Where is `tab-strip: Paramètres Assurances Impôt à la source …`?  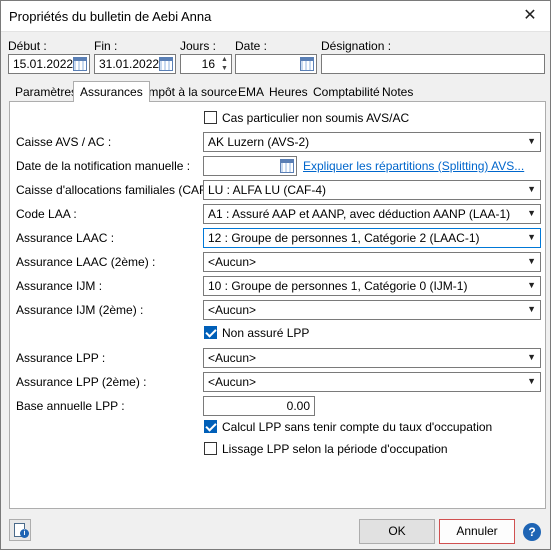
tab-strip: Paramètres Assurances Impôt à la source … is located at coordinates (277, 91).